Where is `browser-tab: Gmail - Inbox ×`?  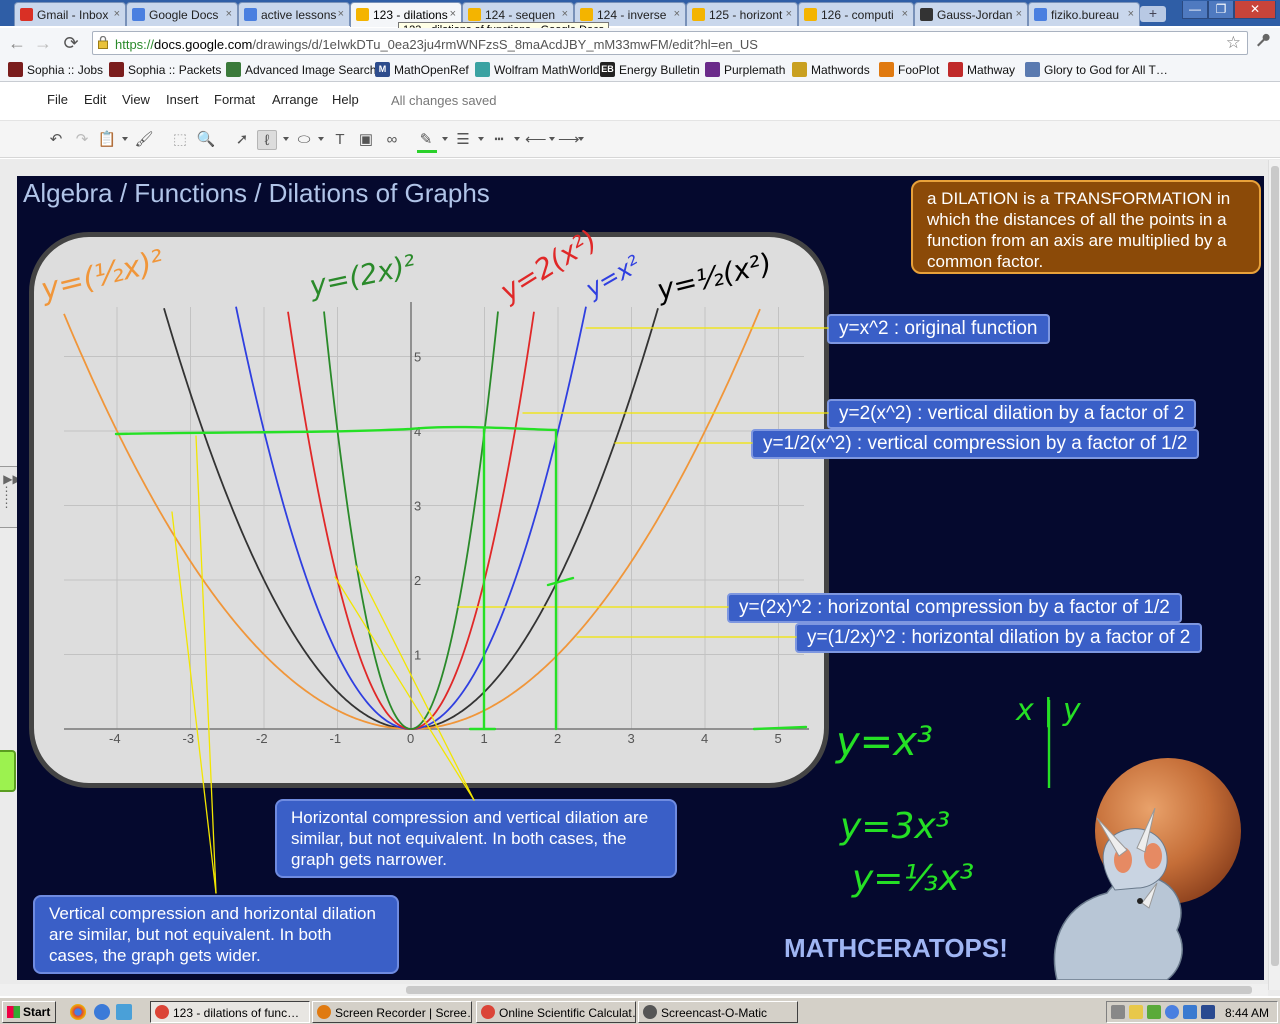
browser-tab: Gmail - Inbox × is located at coordinates (70, 14).